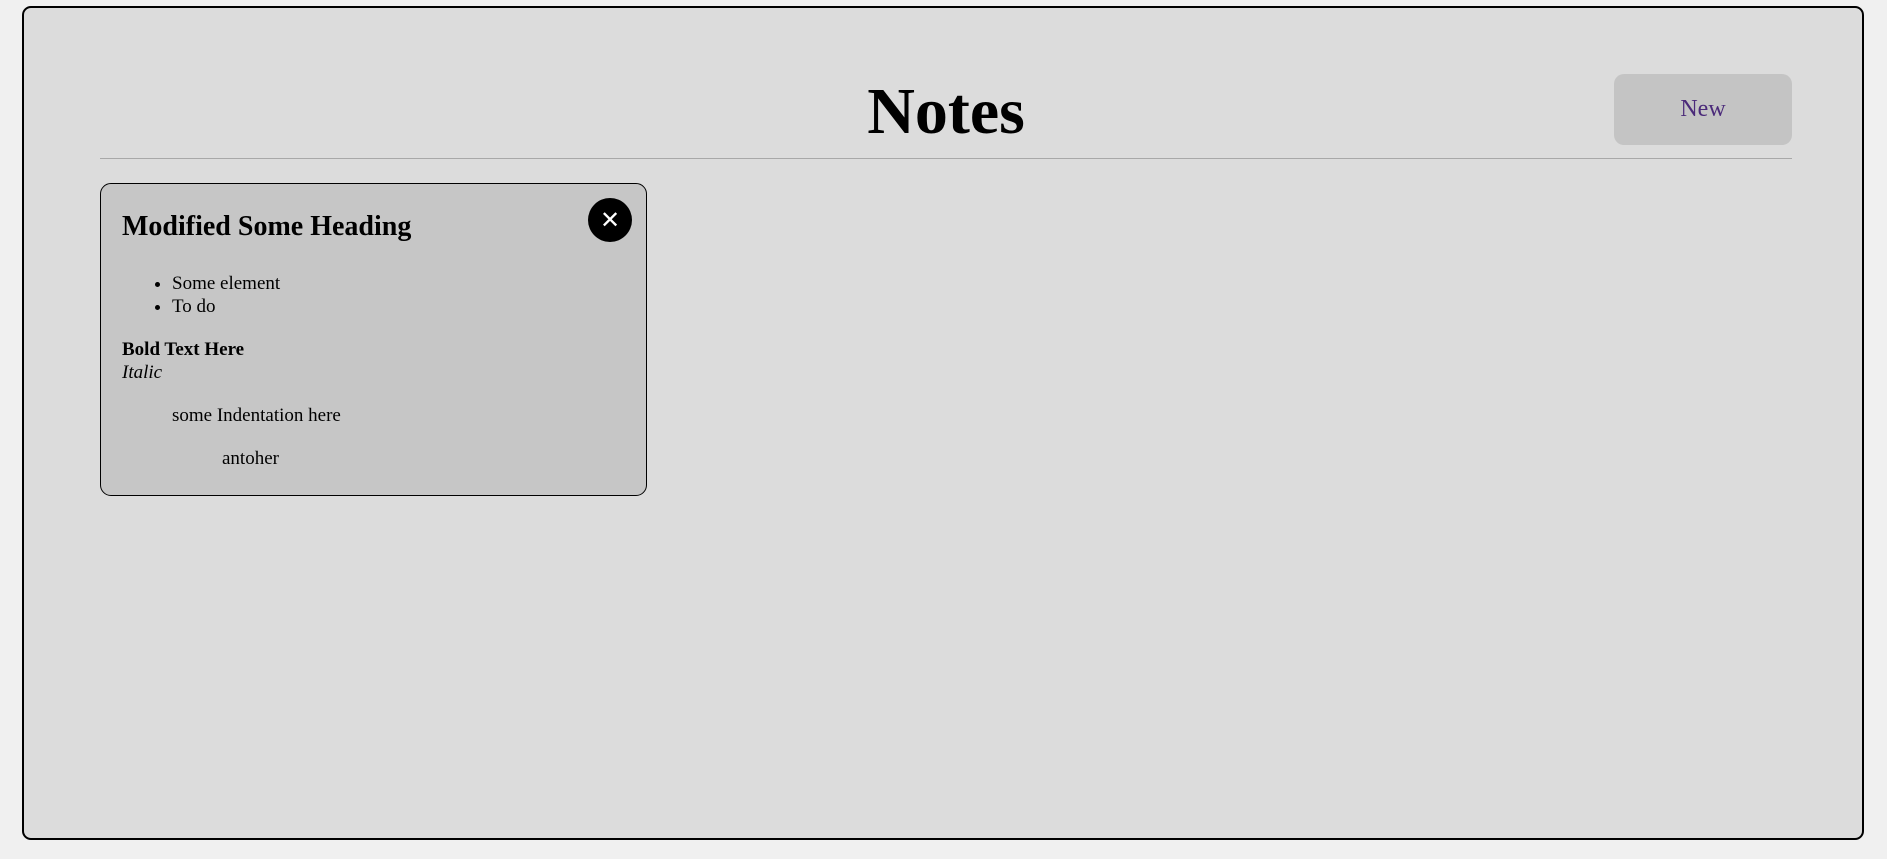  What do you see at coordinates (398, 283) in the screenshot?
I see `list-item: Some element` at bounding box center [398, 283].